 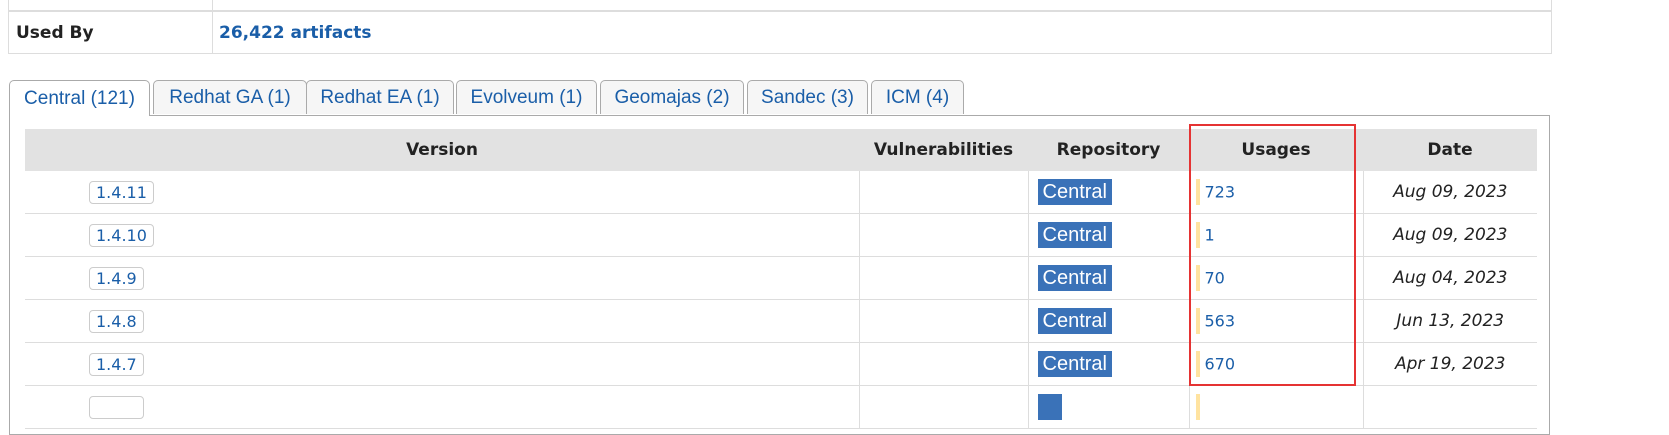 What do you see at coordinates (111, 32) in the screenshot?
I see `used-by-label: Used By` at bounding box center [111, 32].